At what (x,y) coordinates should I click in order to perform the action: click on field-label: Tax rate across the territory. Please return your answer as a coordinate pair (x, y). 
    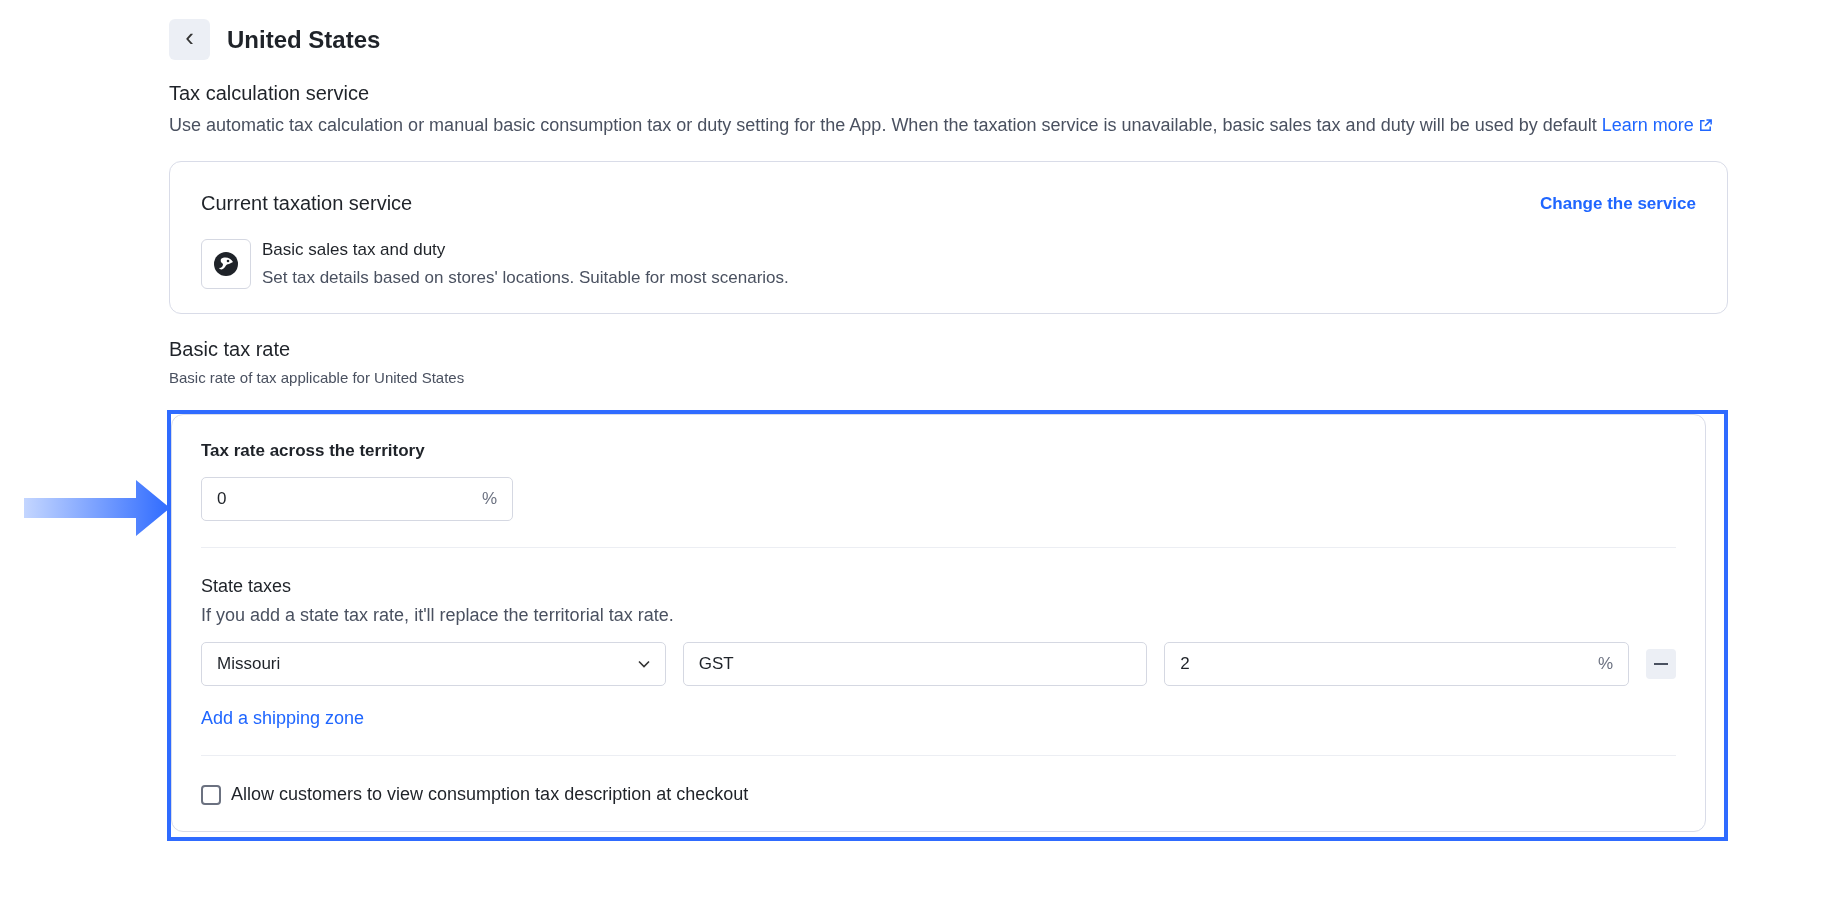
    Looking at the image, I should click on (313, 451).